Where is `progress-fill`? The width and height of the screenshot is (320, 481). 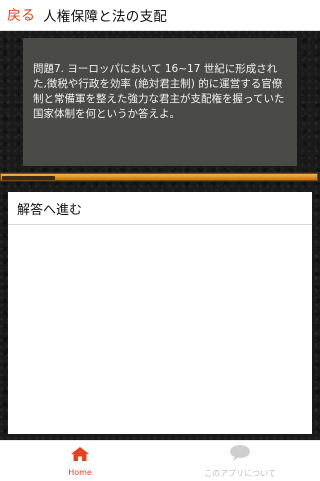
progress-fill is located at coordinates (28, 178).